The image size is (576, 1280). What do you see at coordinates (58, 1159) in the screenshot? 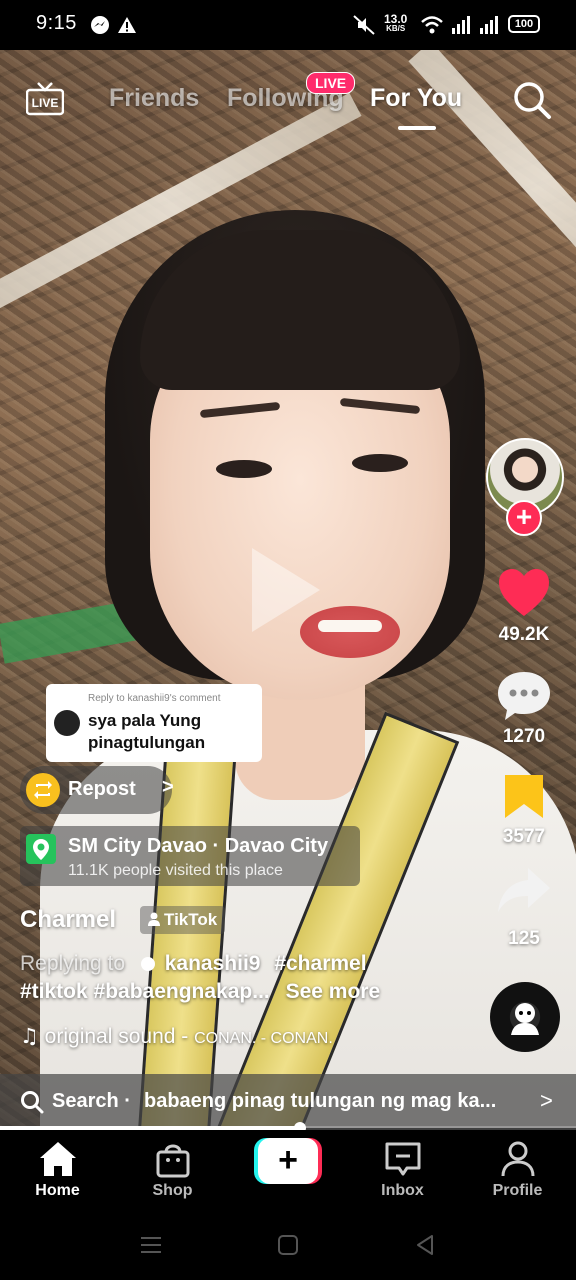
I see `home-icon` at bounding box center [58, 1159].